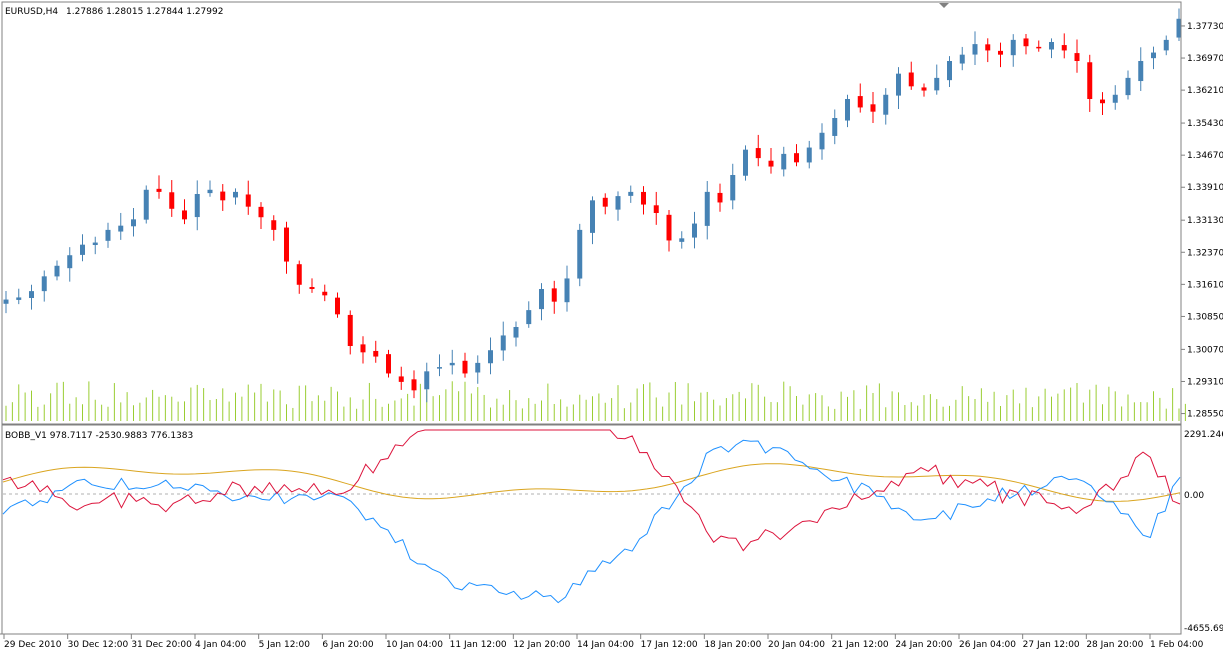 The width and height of the screenshot is (1223, 653). Describe the element at coordinates (1051, 645) in the screenshot. I see `time-tick-label: 27 Jan 12:00` at that location.